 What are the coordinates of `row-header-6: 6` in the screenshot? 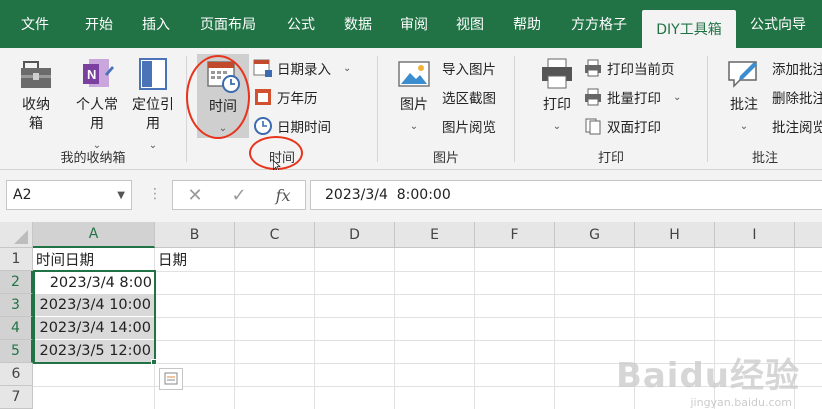 It's located at (16, 374).